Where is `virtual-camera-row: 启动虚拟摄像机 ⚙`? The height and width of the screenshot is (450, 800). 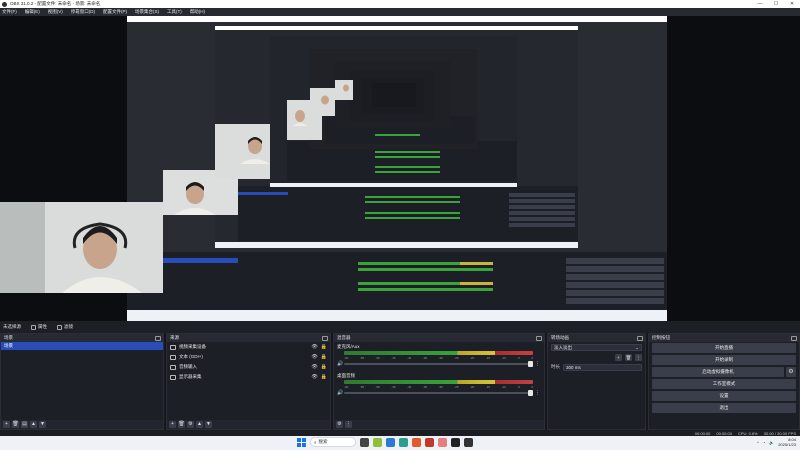 virtual-camera-row: 启动虚拟摄像机 ⚙ is located at coordinates (724, 372).